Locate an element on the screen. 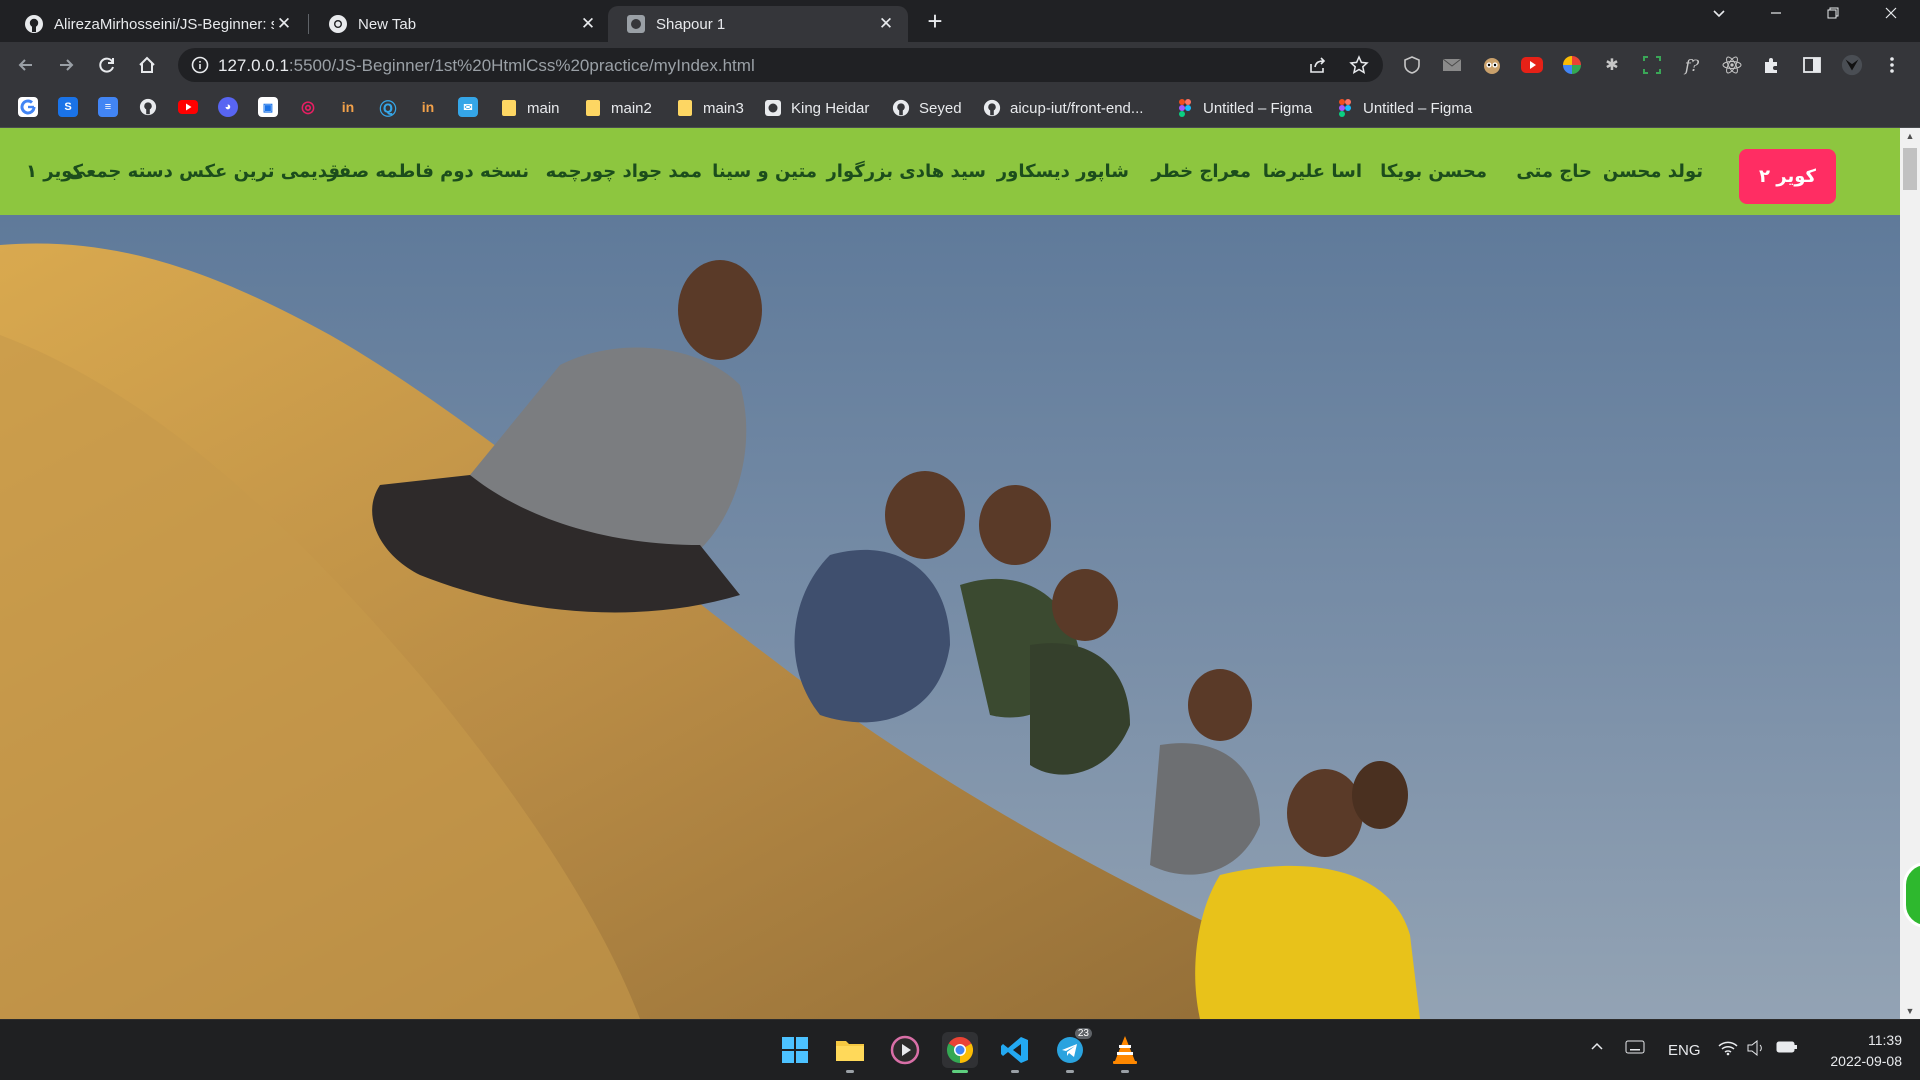 This screenshot has height=1080, width=1920. volume-icon is located at coordinates (1756, 1049).